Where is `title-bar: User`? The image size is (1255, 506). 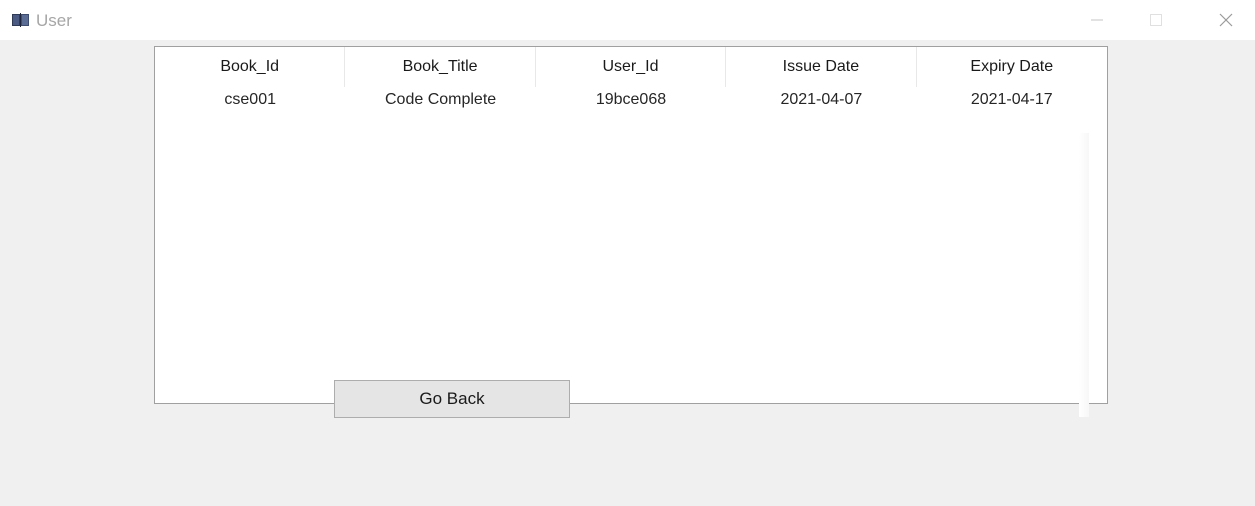
title-bar: User is located at coordinates (627, 20).